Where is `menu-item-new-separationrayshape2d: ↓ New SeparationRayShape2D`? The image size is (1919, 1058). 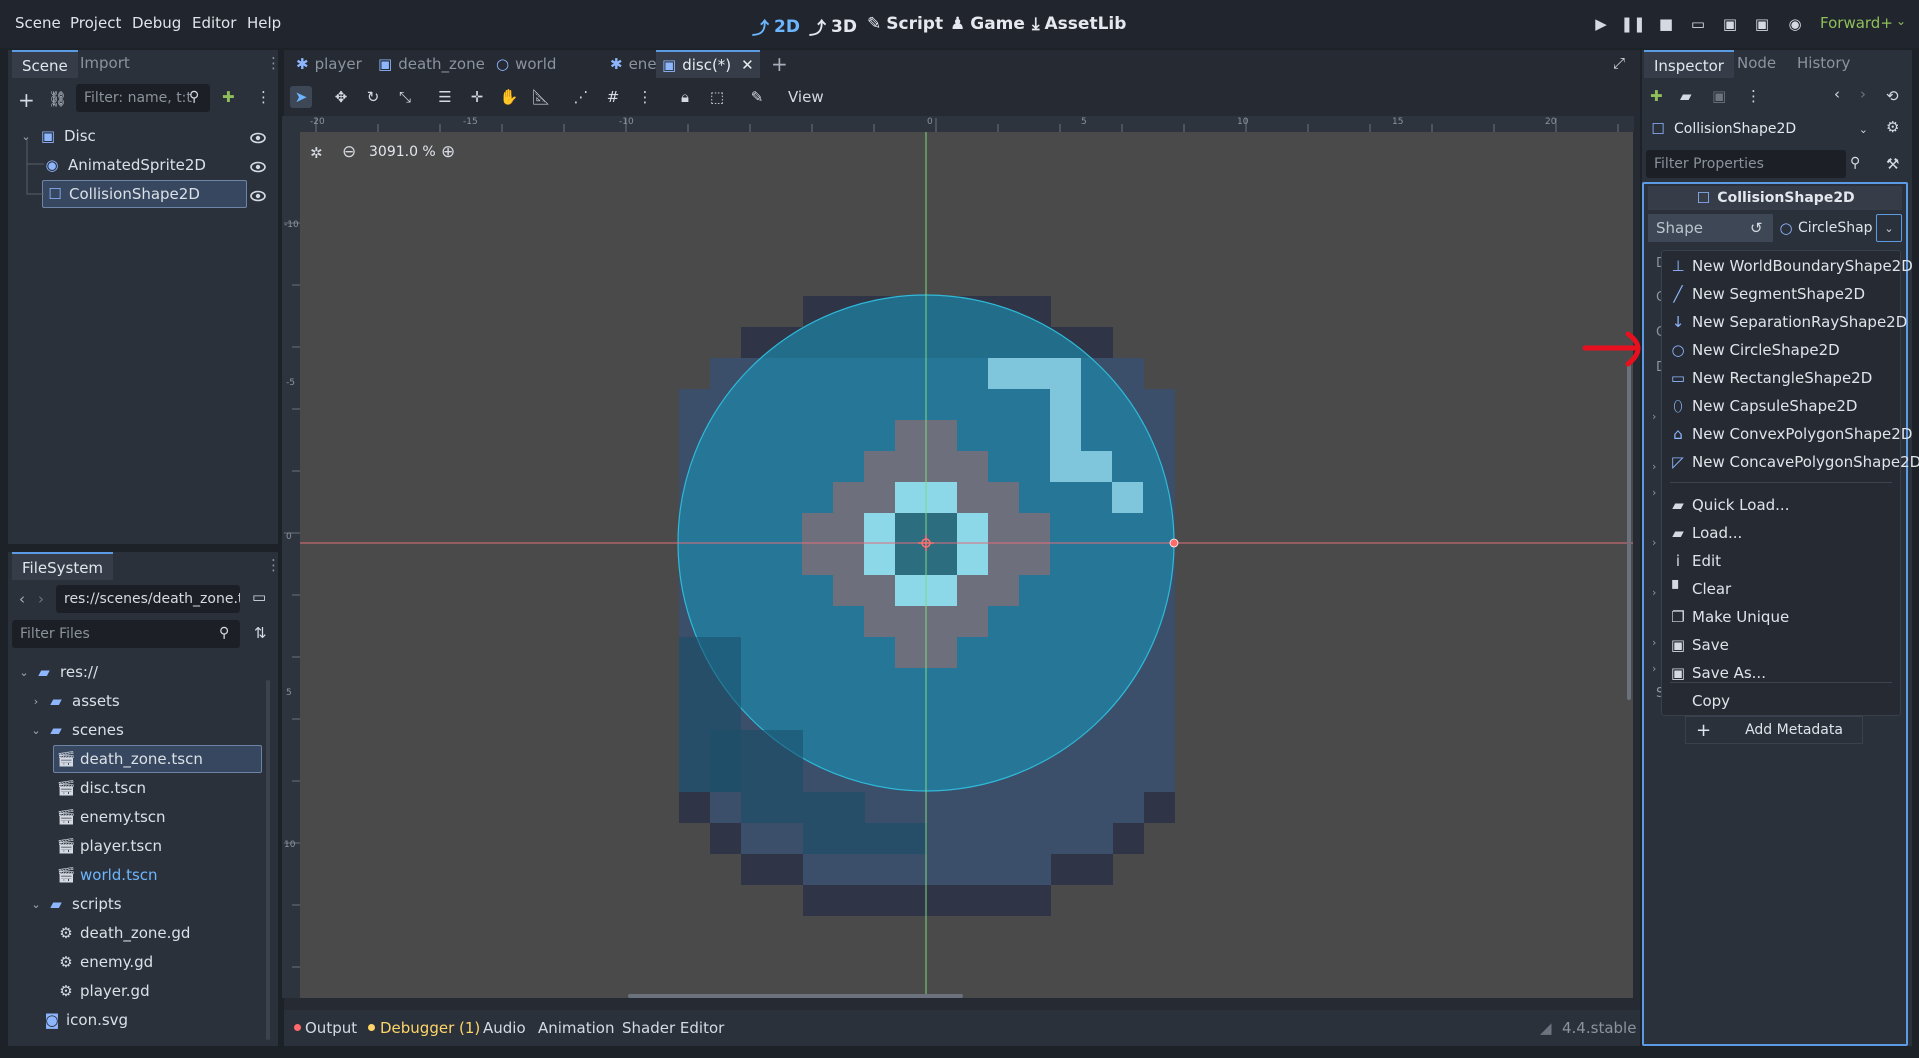
menu-item-new-separationrayshape2d: ↓ New SeparationRayShape2D is located at coordinates (1785, 322).